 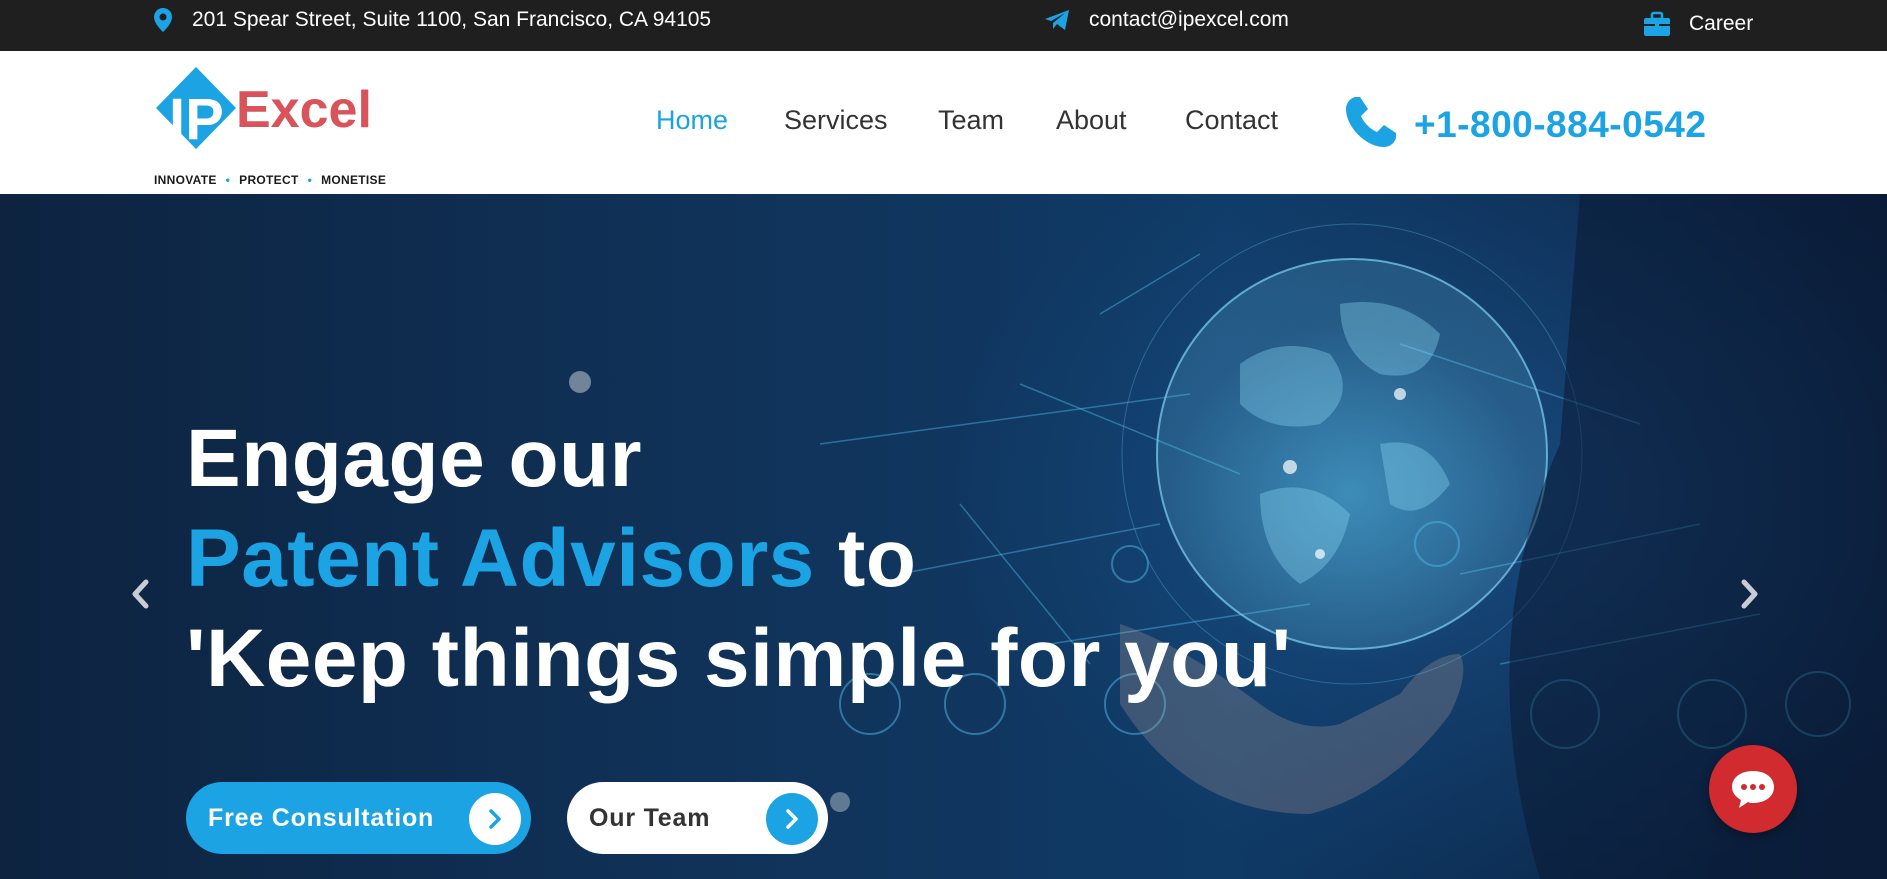 I want to click on nav-team: Team, so click(x=971, y=120).